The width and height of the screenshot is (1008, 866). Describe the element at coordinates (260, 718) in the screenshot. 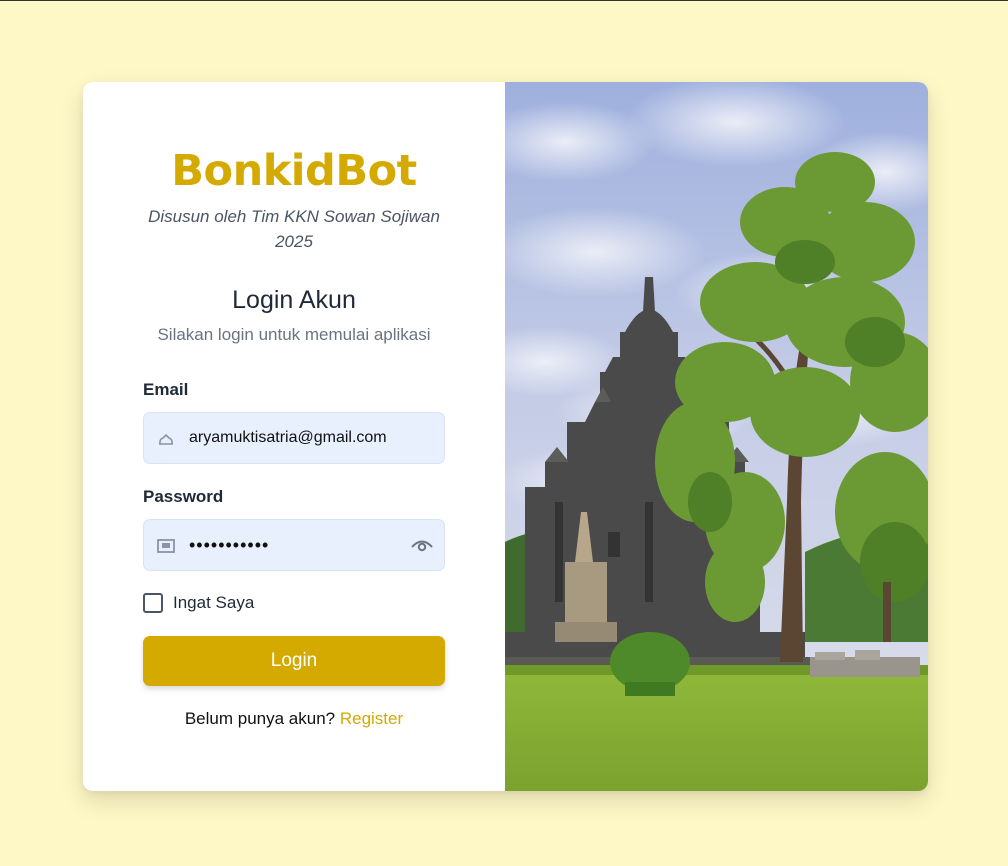

I see `register-prompt: Belum punya akun?` at that location.